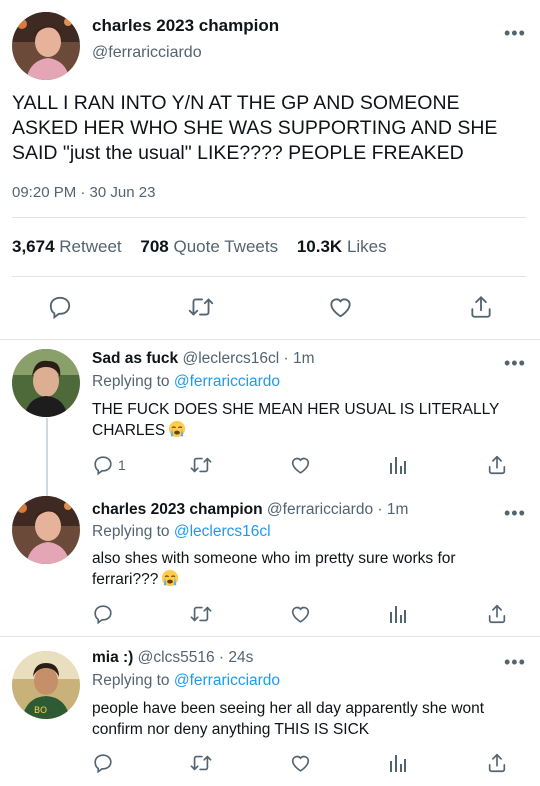 This screenshot has height=786, width=540. Describe the element at coordinates (248, 358) in the screenshot. I see `handle-time: @leclercs16cl · 1m` at that location.